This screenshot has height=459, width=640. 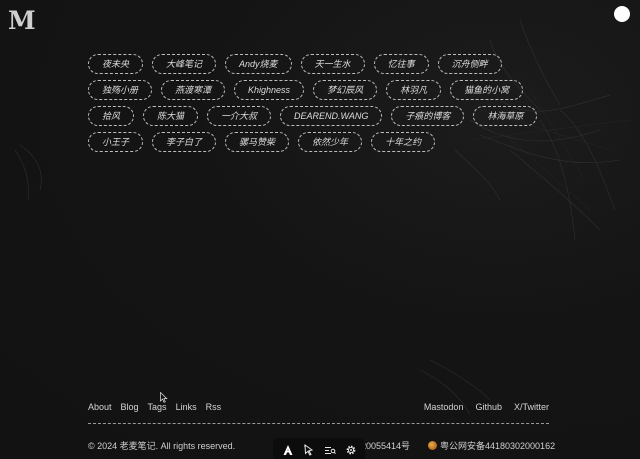 What do you see at coordinates (331, 116) in the screenshot?
I see `friend-link-pill: DEAREND.WANG` at bounding box center [331, 116].